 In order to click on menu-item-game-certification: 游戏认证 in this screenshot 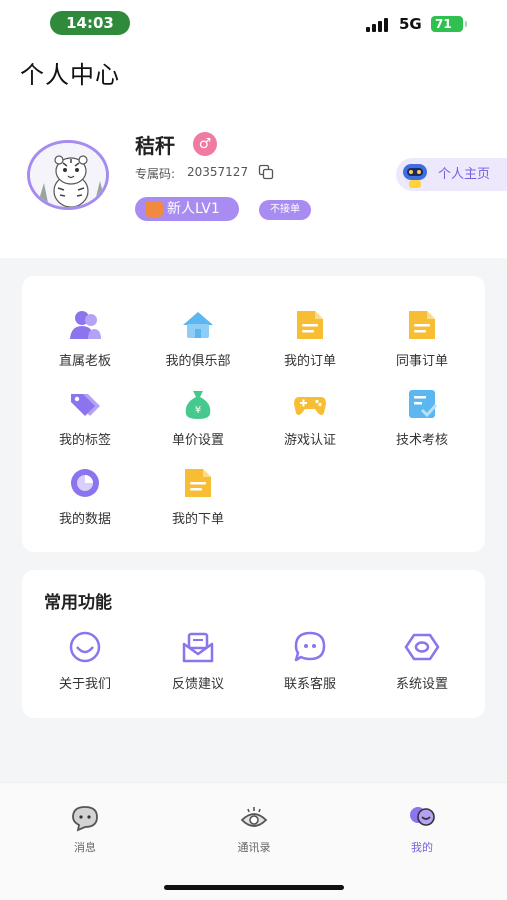, I will do `click(310, 418)`.